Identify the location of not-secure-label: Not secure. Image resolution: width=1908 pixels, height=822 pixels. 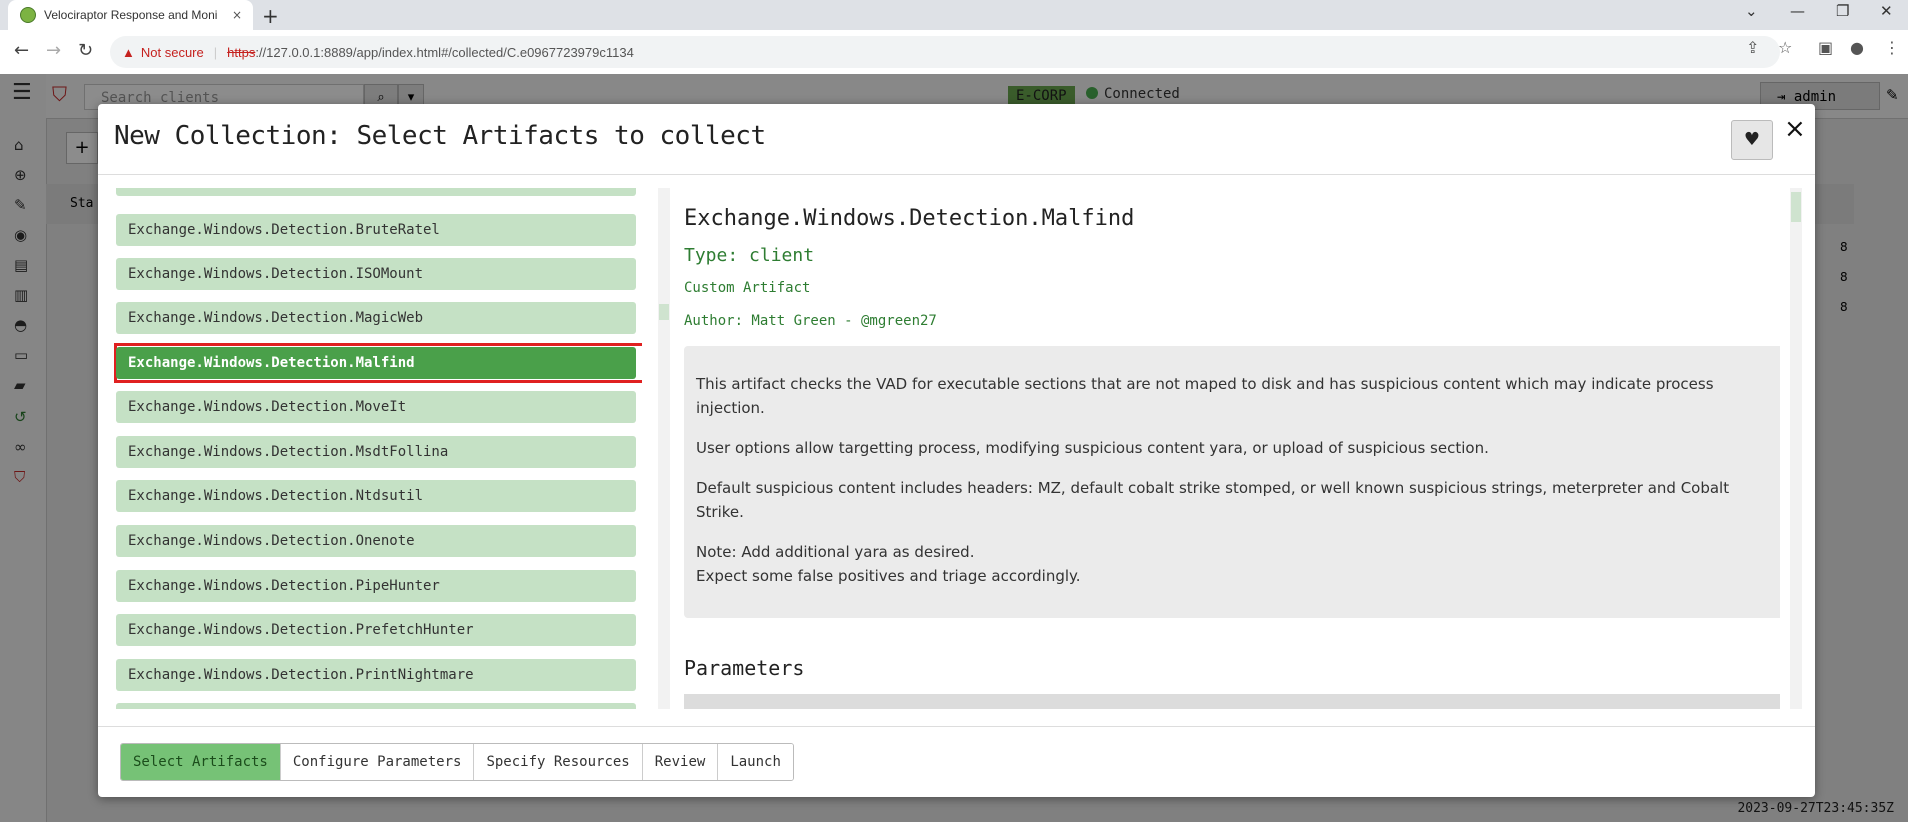
(172, 52).